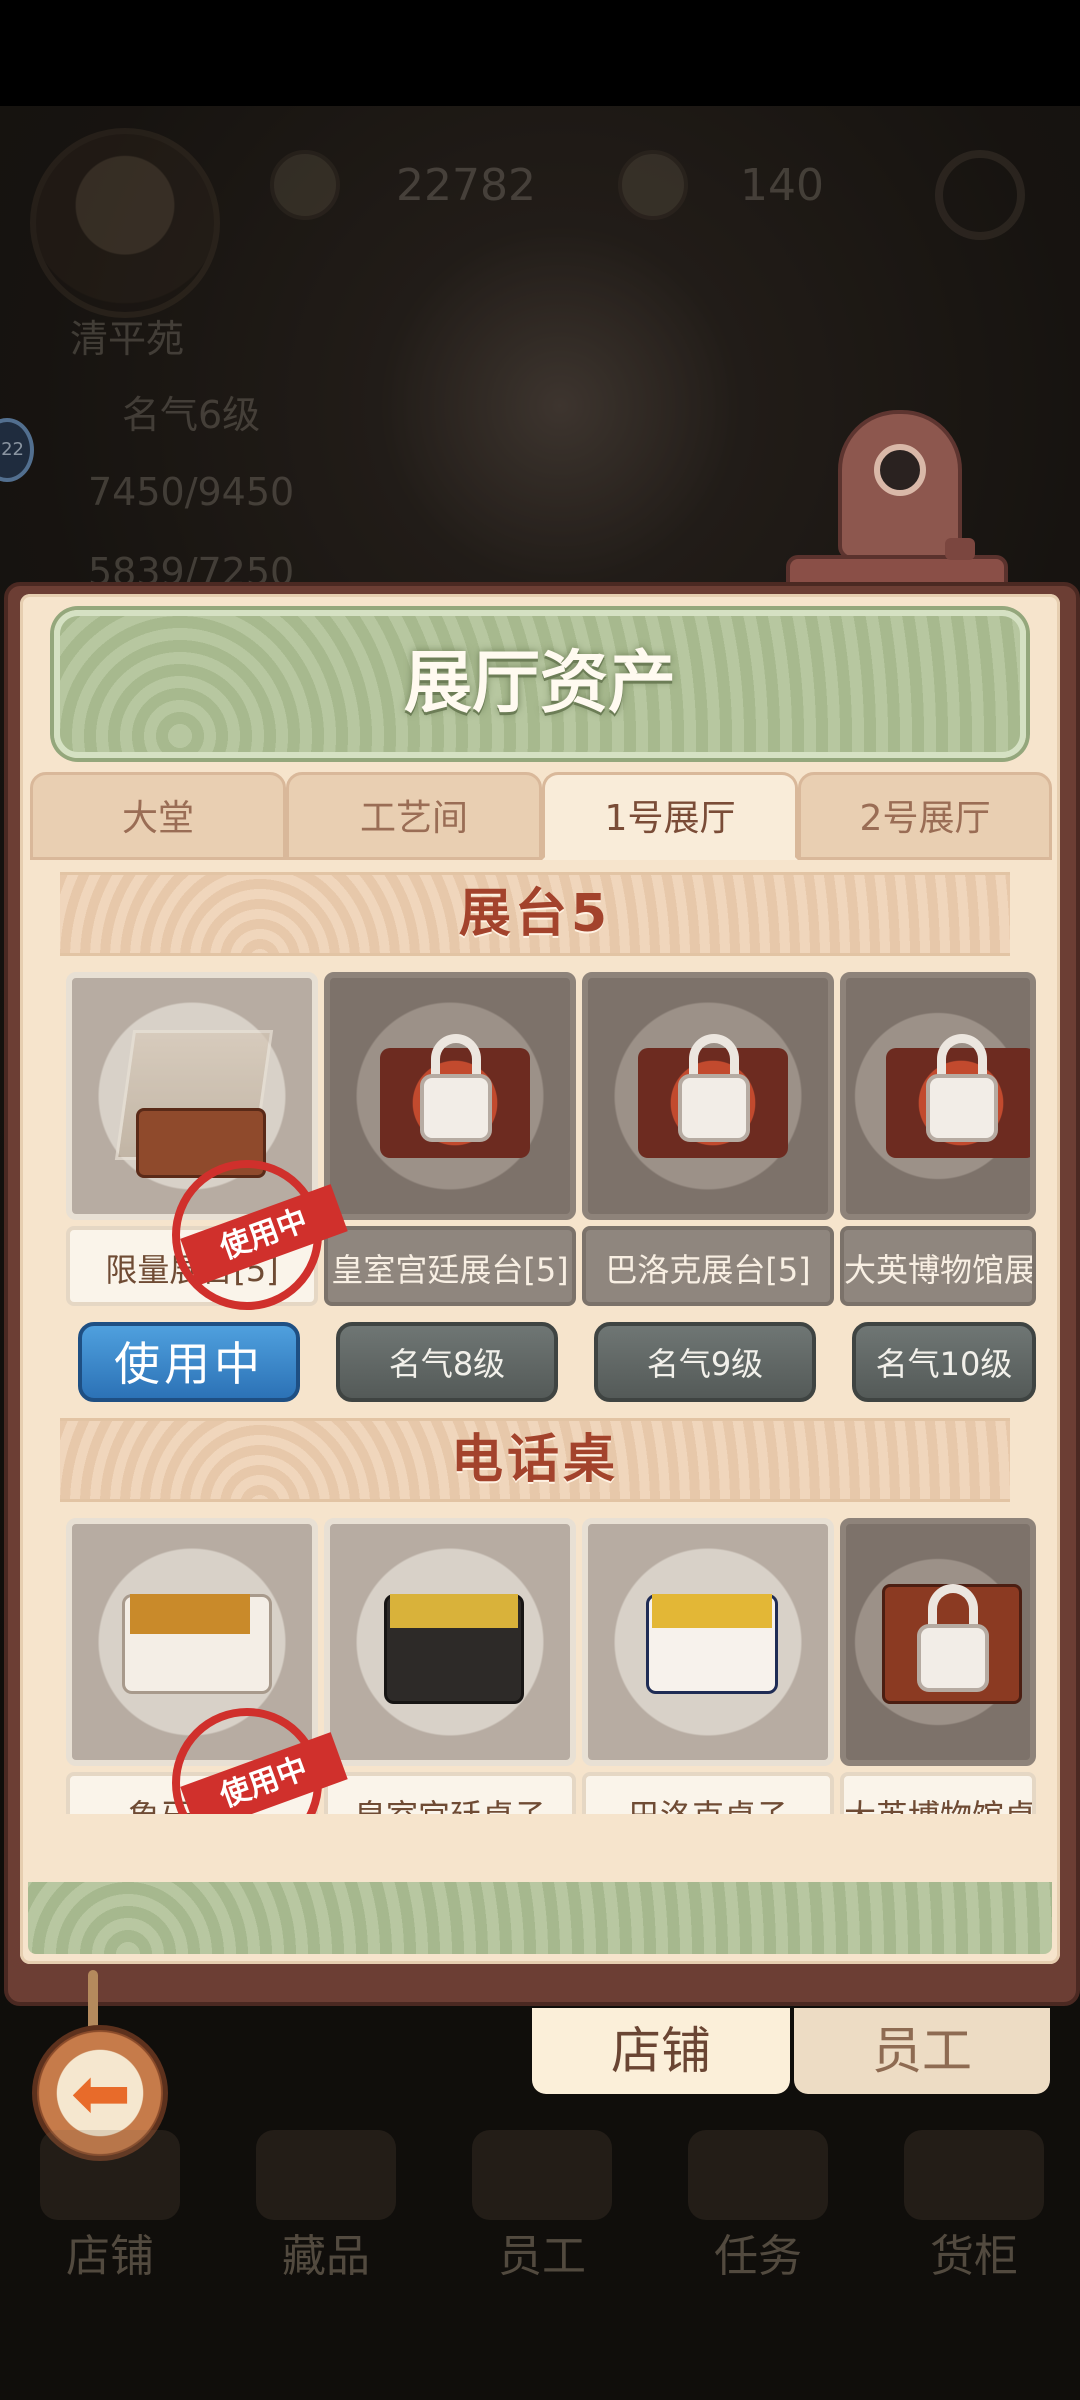 This screenshot has width=1080, height=2400. I want to click on nav-task-icon, so click(758, 2175).